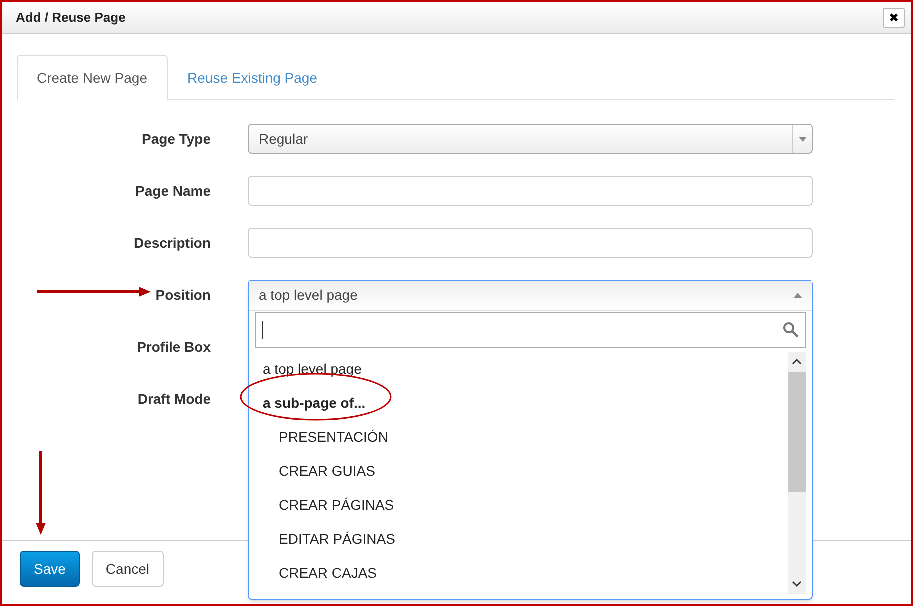 The width and height of the screenshot is (913, 606). I want to click on close-button: ✖, so click(894, 18).